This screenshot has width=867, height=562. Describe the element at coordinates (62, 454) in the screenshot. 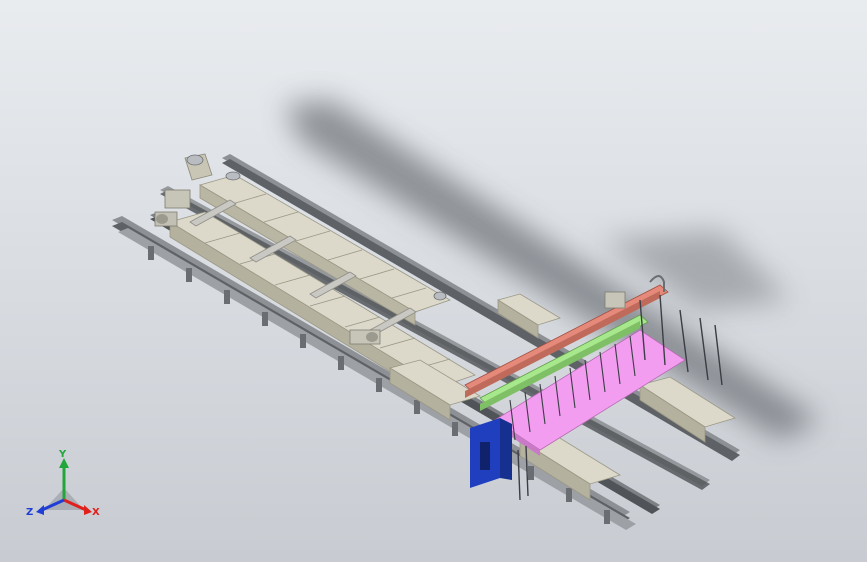

I see `y-axis-label: Y` at that location.